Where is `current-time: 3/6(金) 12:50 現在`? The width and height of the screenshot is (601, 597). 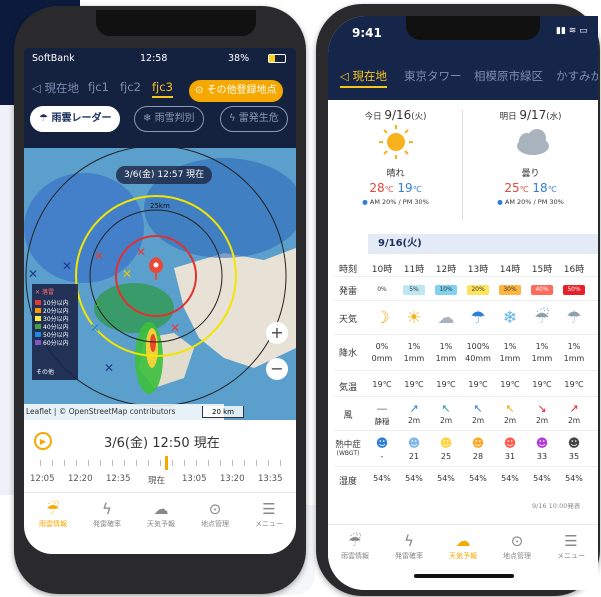 current-time: 3/6(金) 12:50 現在 is located at coordinates (162, 443).